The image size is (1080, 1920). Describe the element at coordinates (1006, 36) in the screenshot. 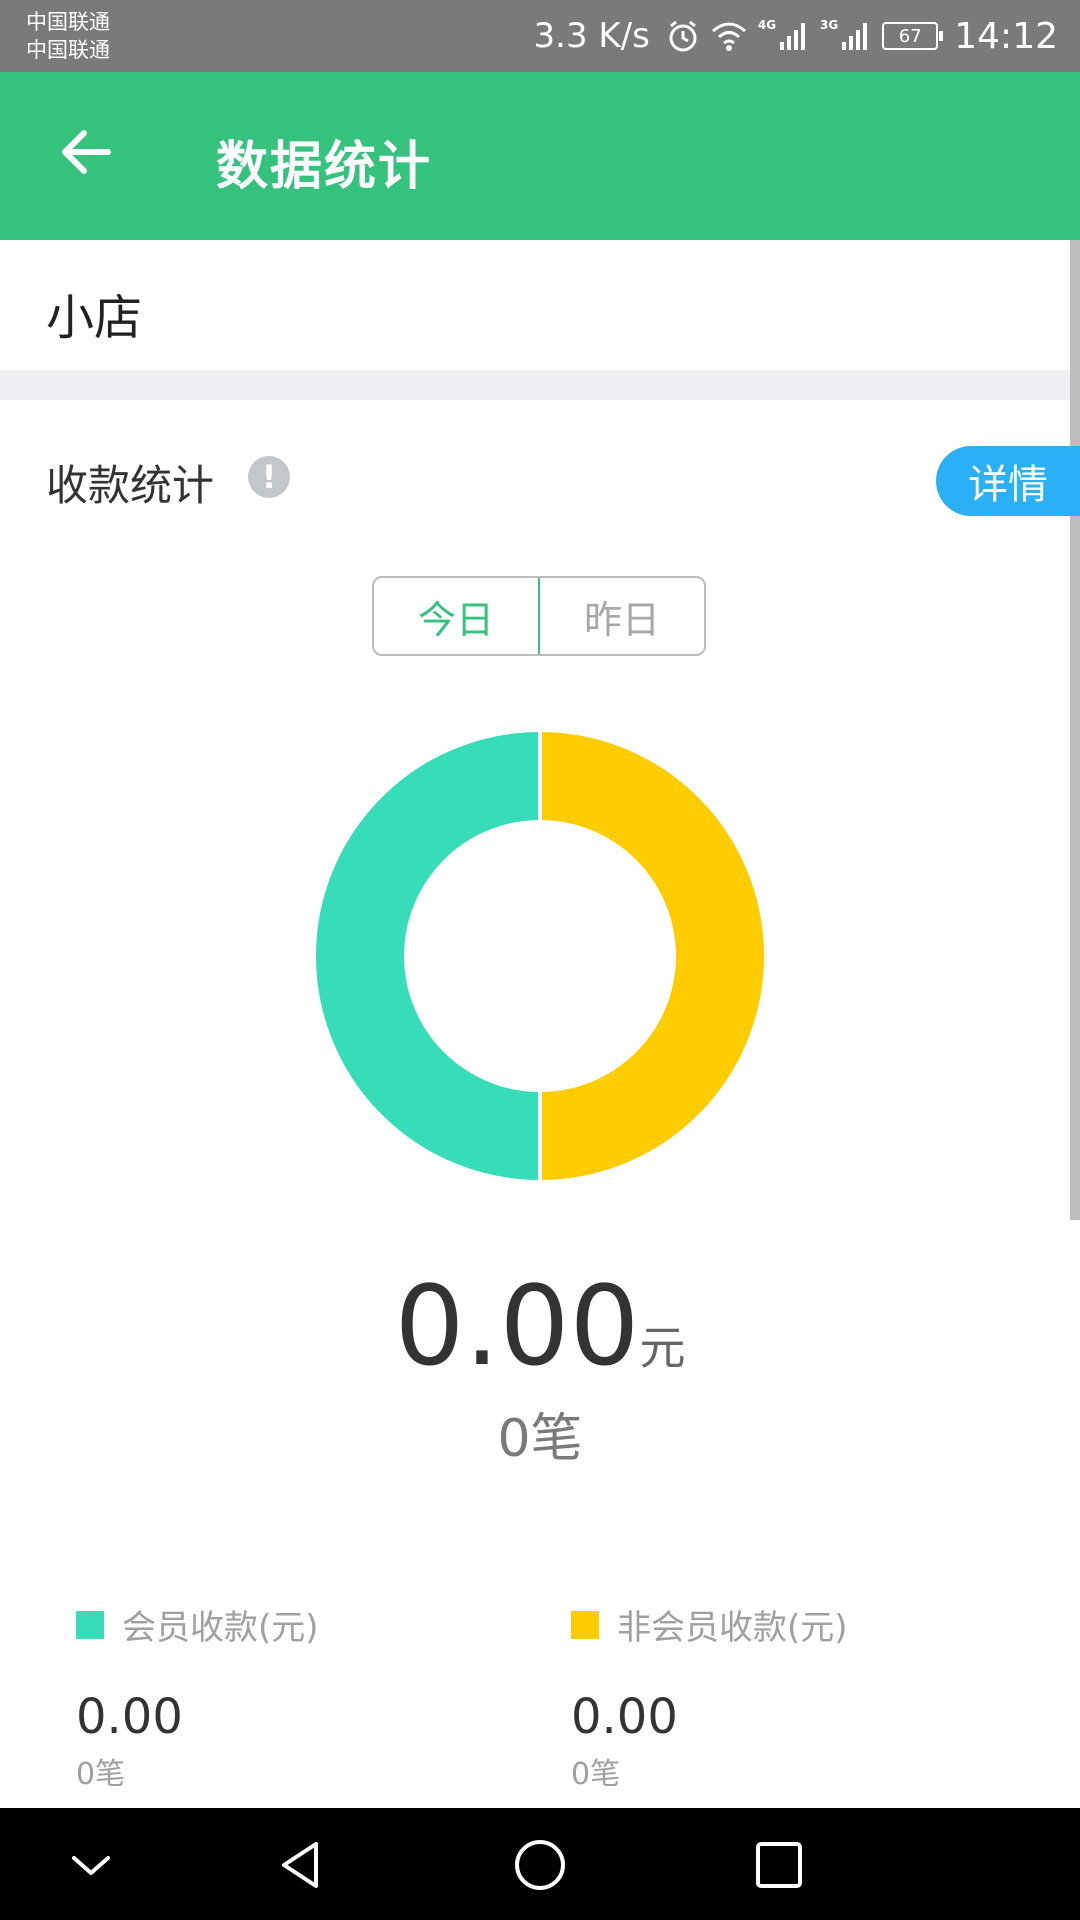

I see `clock: 14:12` at that location.